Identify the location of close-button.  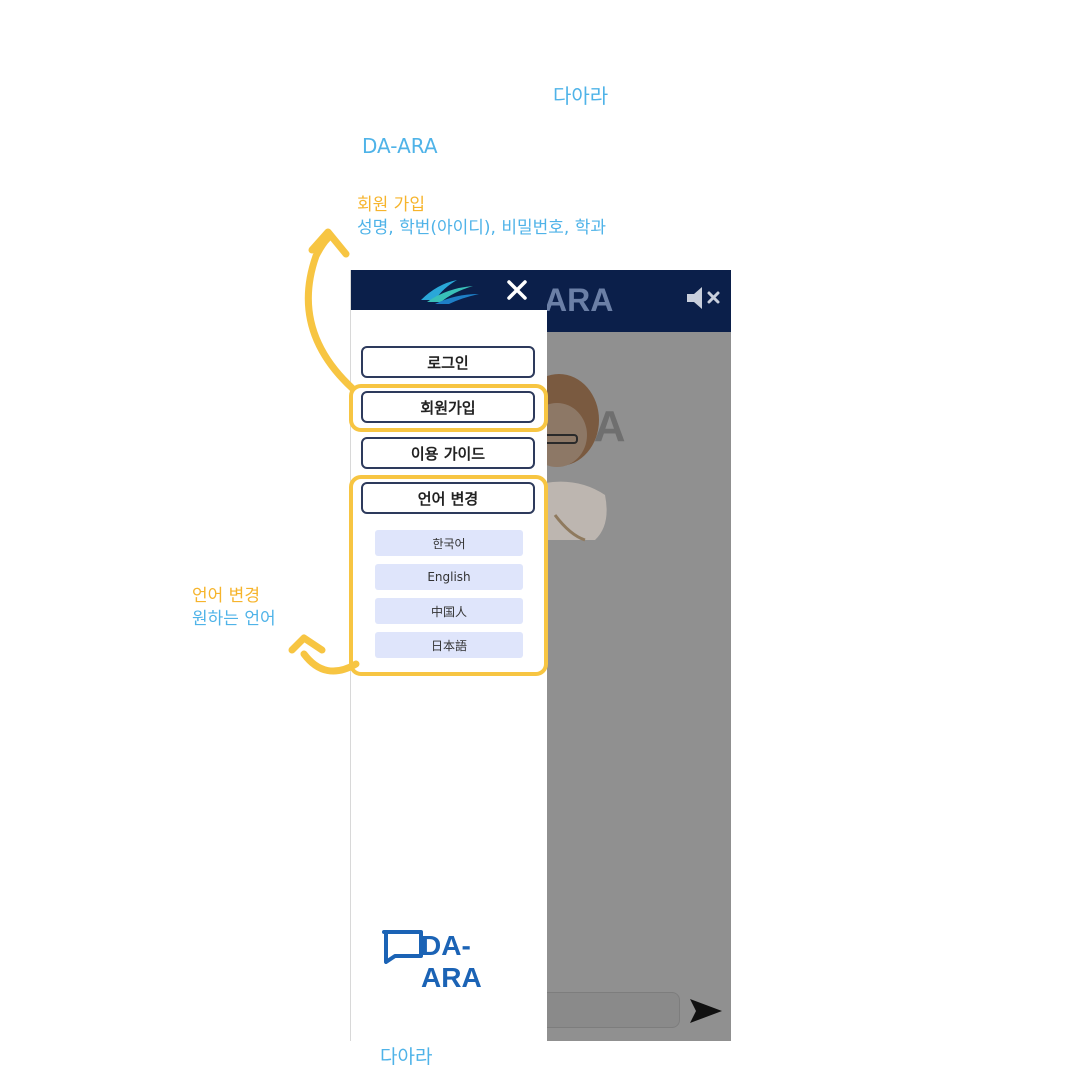
(517, 290).